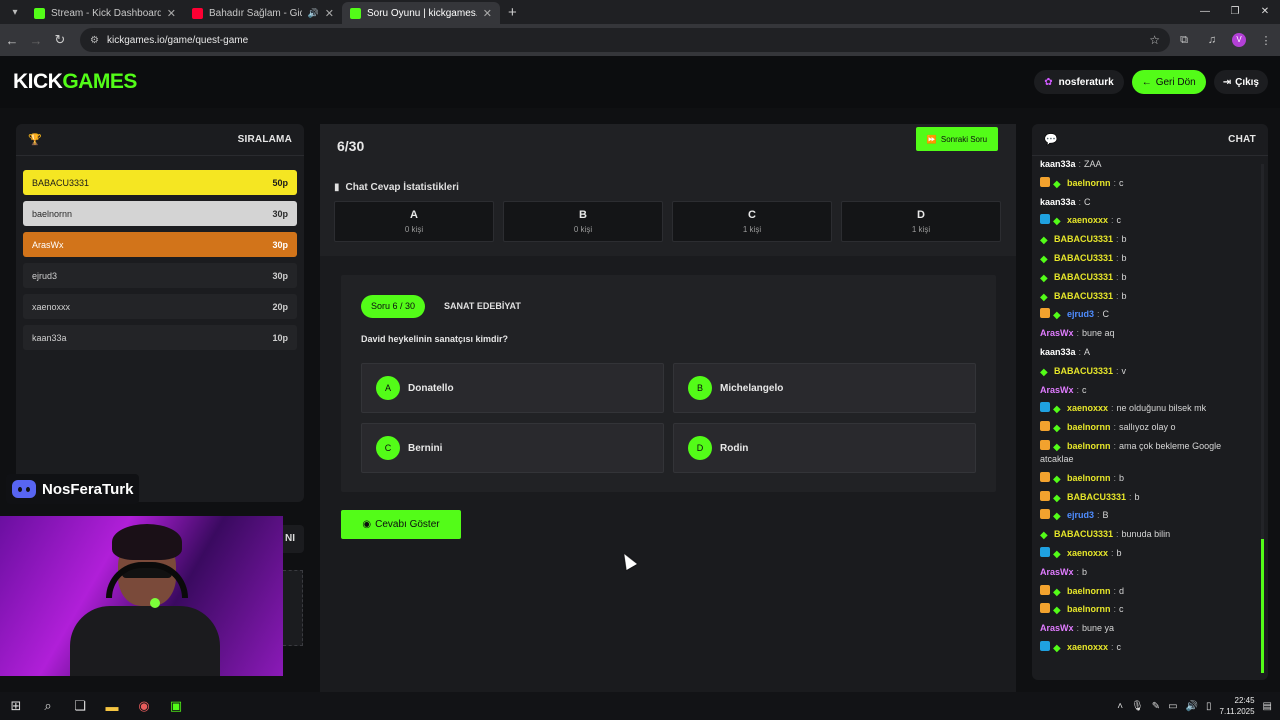 The image size is (1280, 720). Describe the element at coordinates (824, 388) in the screenshot. I see `option-b: B Michelangelo` at that location.